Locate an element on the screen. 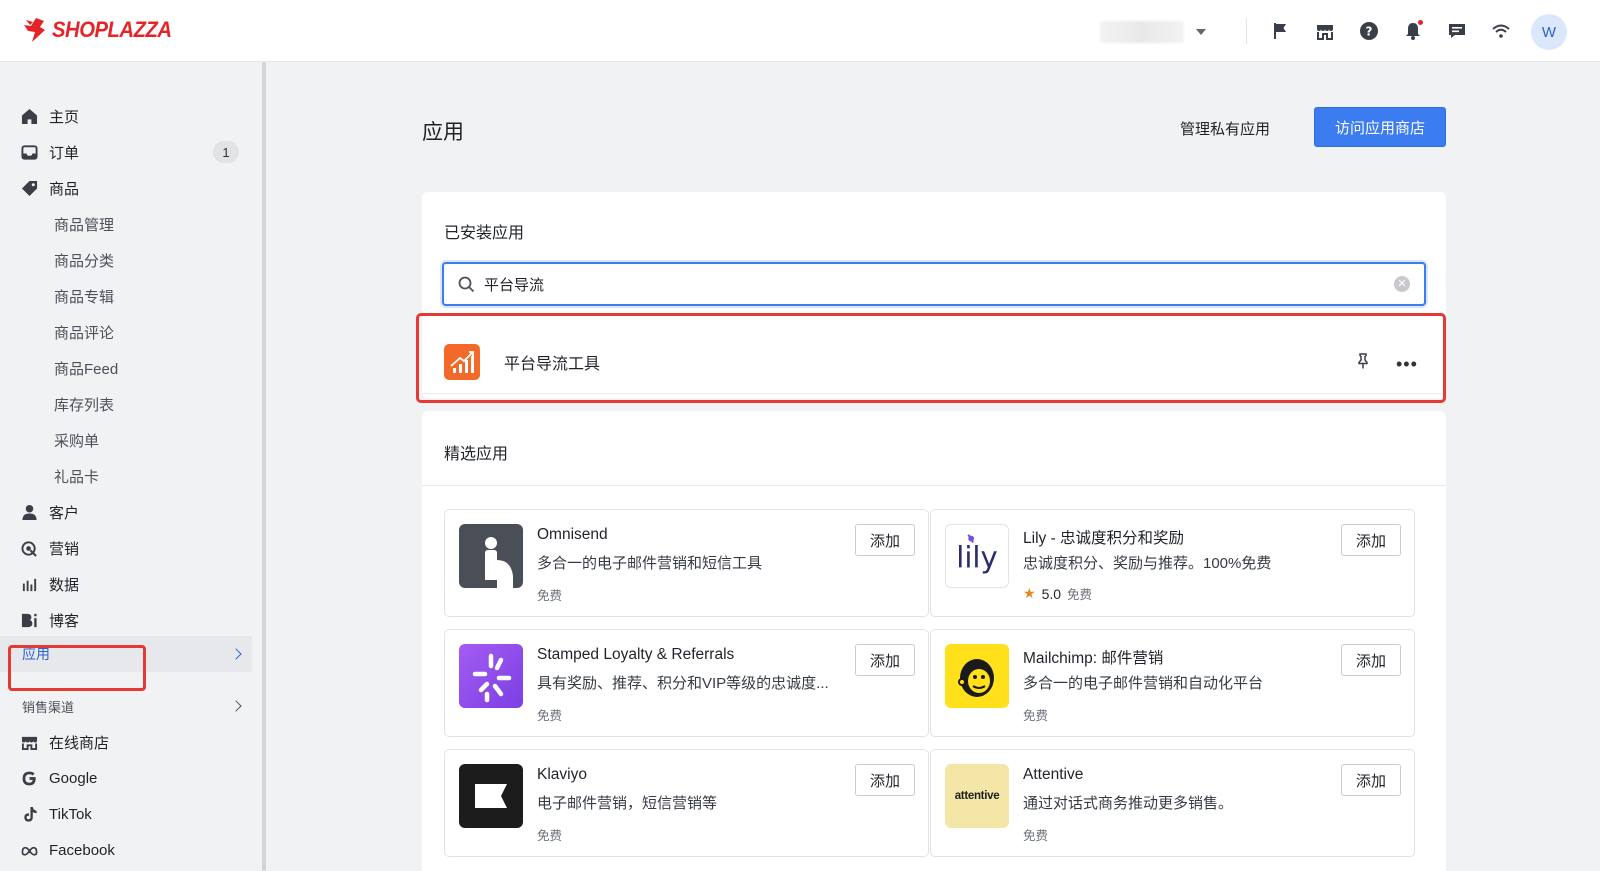  tag-icon is located at coordinates (29, 188).